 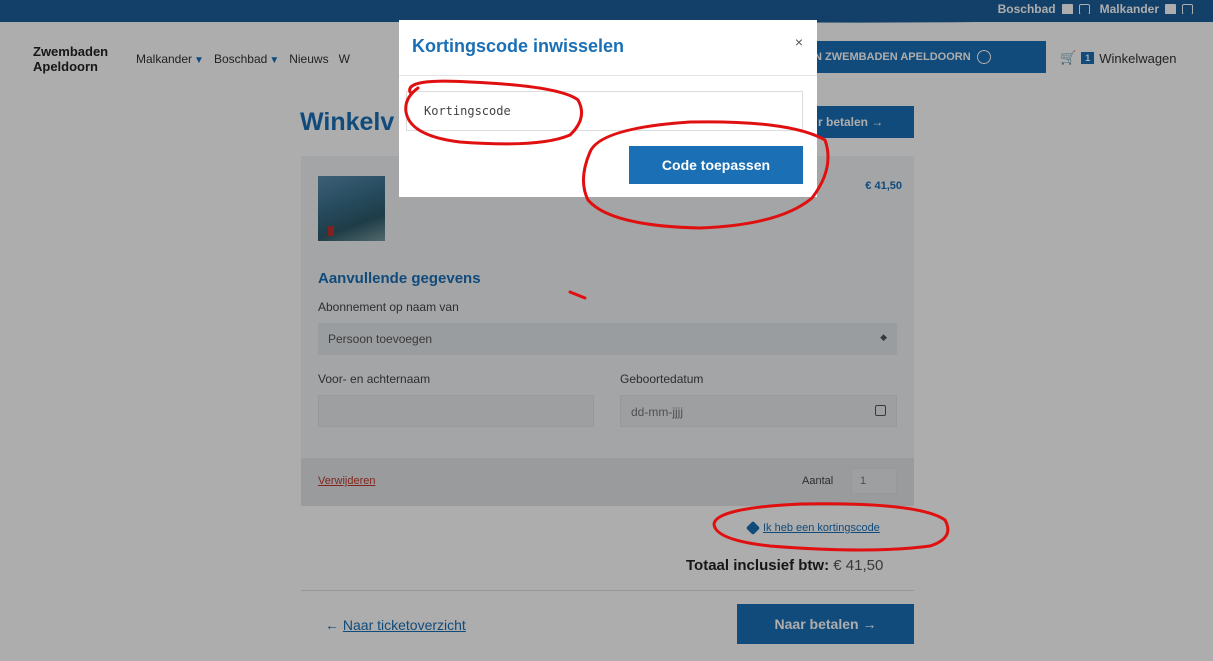 What do you see at coordinates (716, 165) in the screenshot?
I see `apply-code-button: Code toepassen` at bounding box center [716, 165].